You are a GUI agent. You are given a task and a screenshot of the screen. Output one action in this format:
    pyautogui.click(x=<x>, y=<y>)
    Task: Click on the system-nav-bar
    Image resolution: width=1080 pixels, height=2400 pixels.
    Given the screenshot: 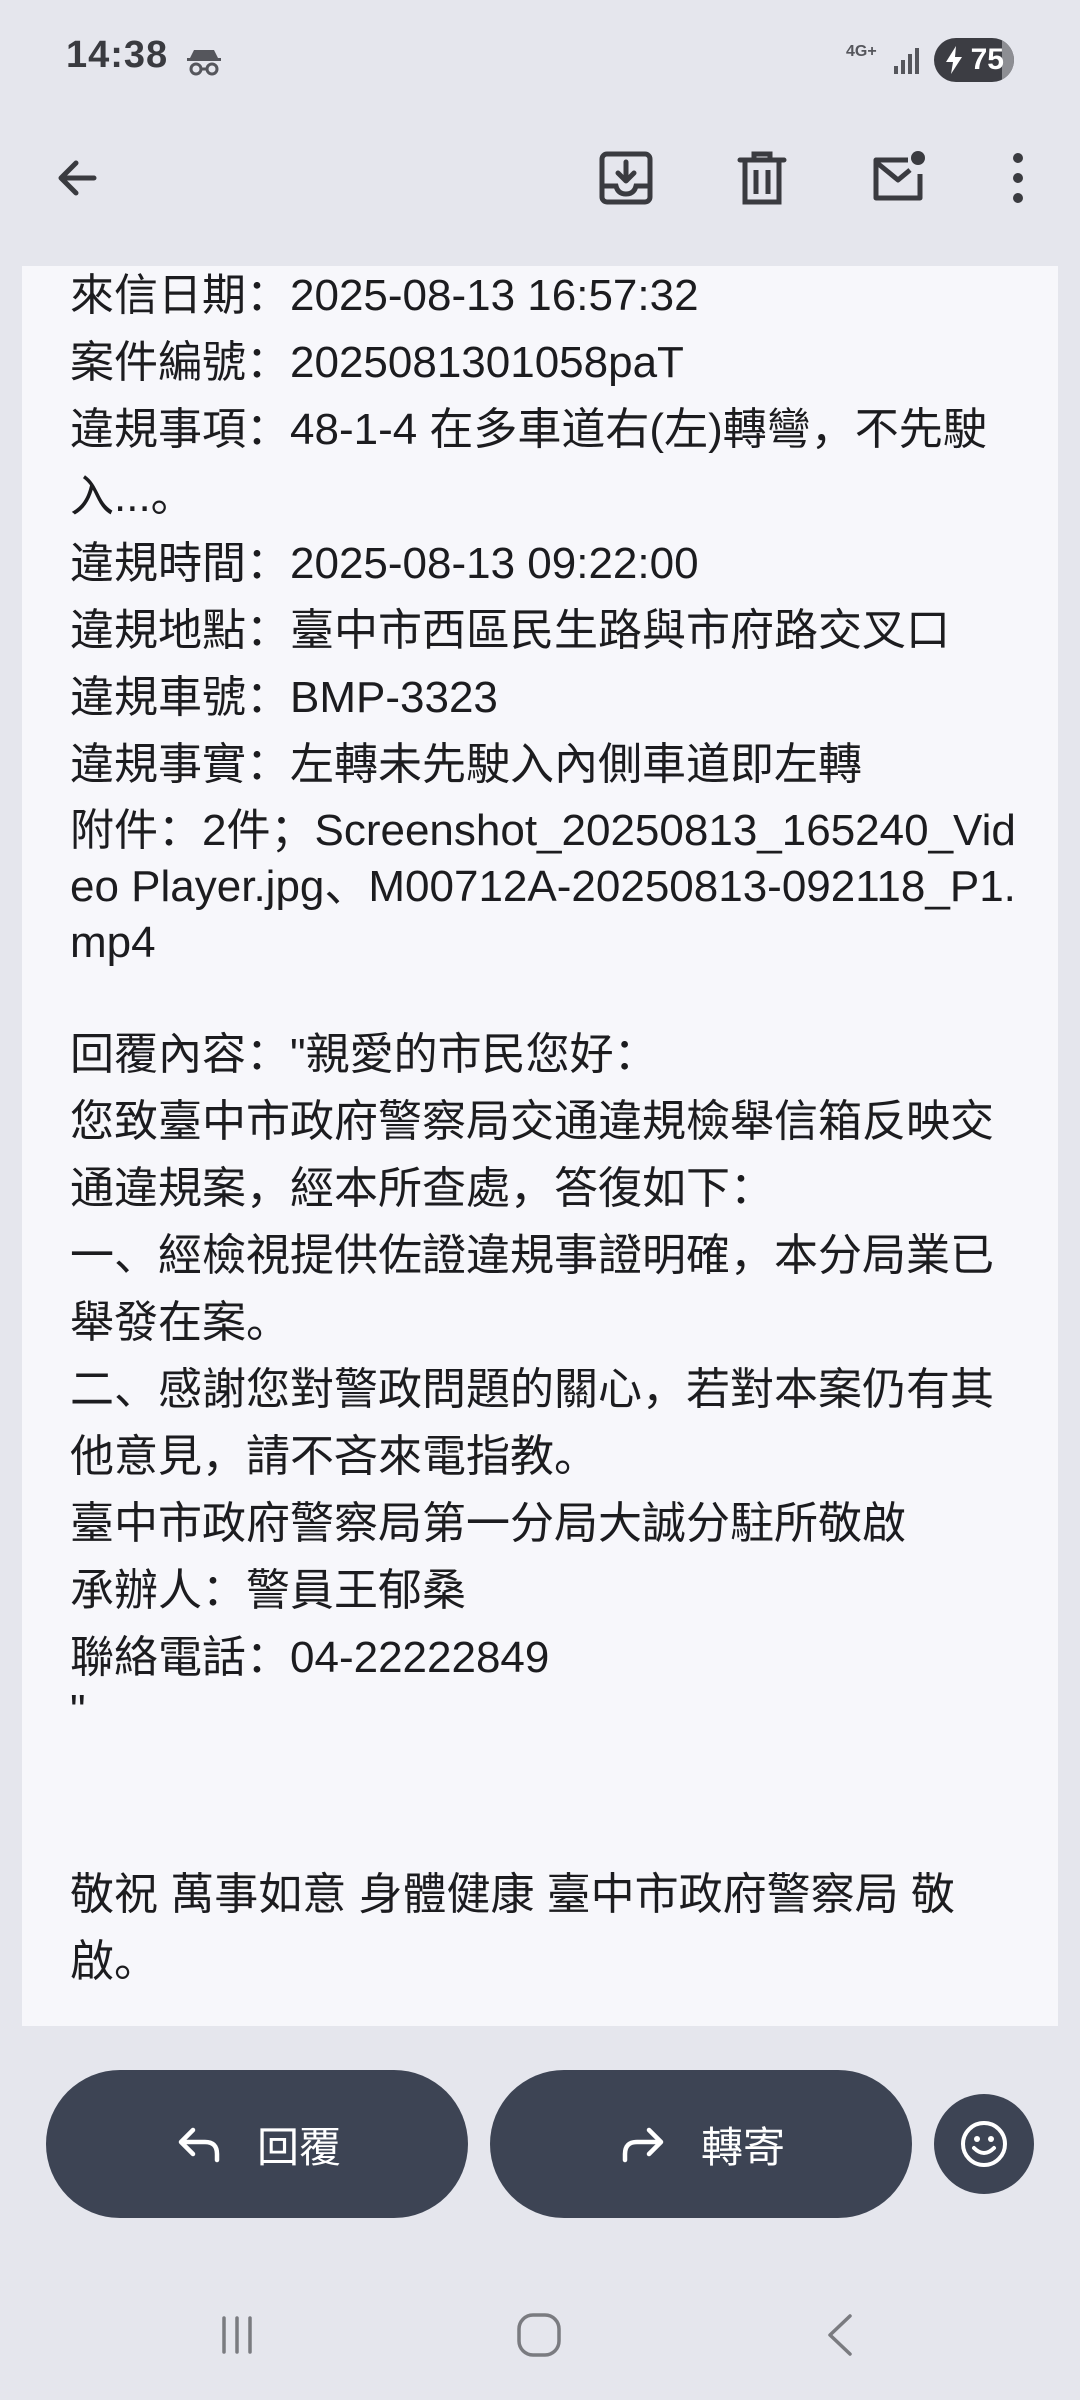 What is the action you would take?
    pyautogui.click(x=540, y=2335)
    